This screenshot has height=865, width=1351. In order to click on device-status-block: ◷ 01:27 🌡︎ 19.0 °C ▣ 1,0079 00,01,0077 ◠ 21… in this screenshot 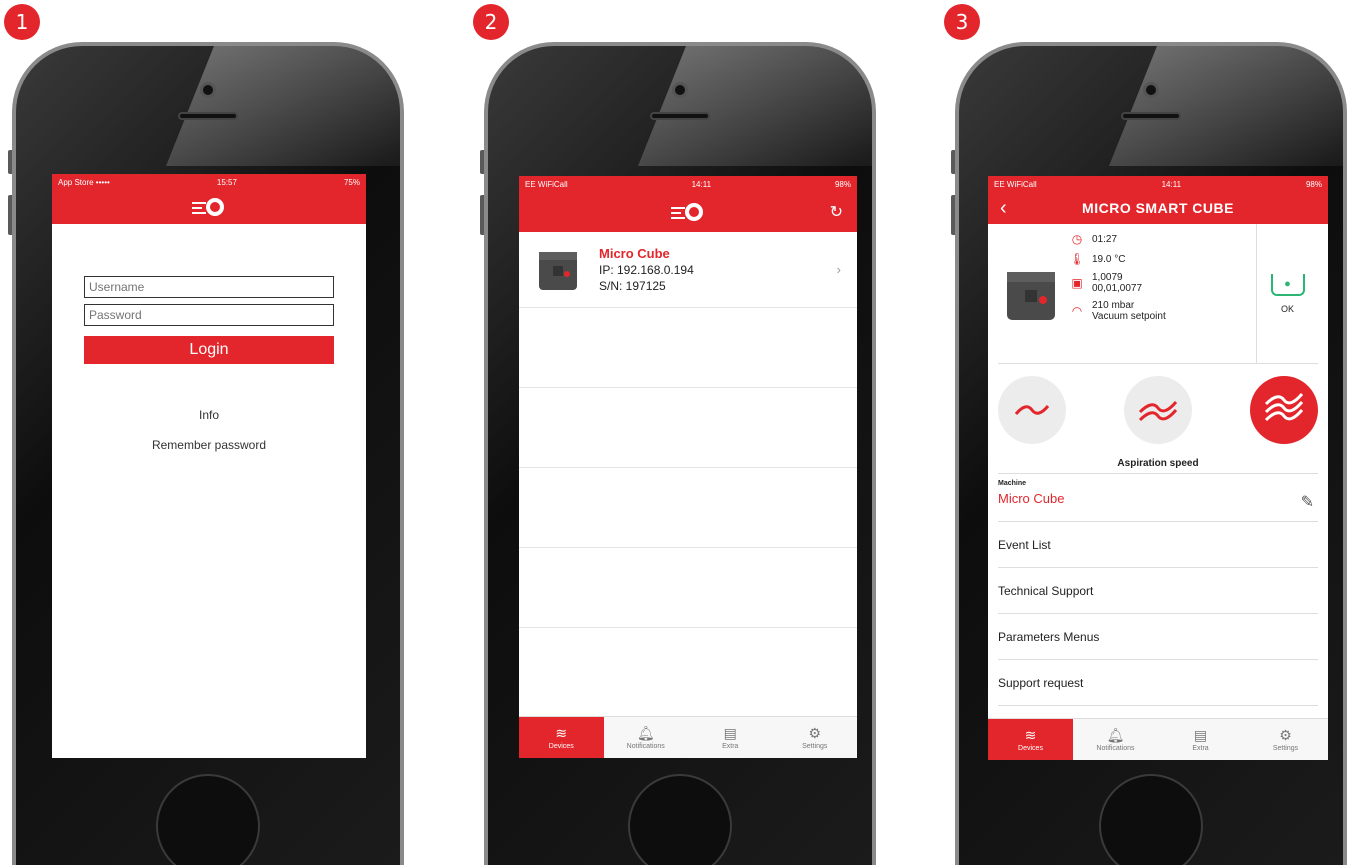, I will do `click(1158, 294)`.